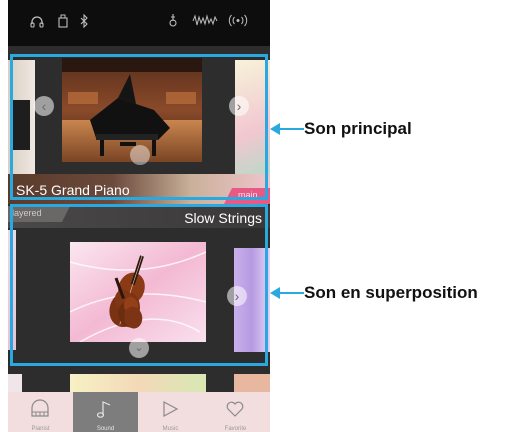  Describe the element at coordinates (15, 383) in the screenshot. I see `preview-card-left` at that location.